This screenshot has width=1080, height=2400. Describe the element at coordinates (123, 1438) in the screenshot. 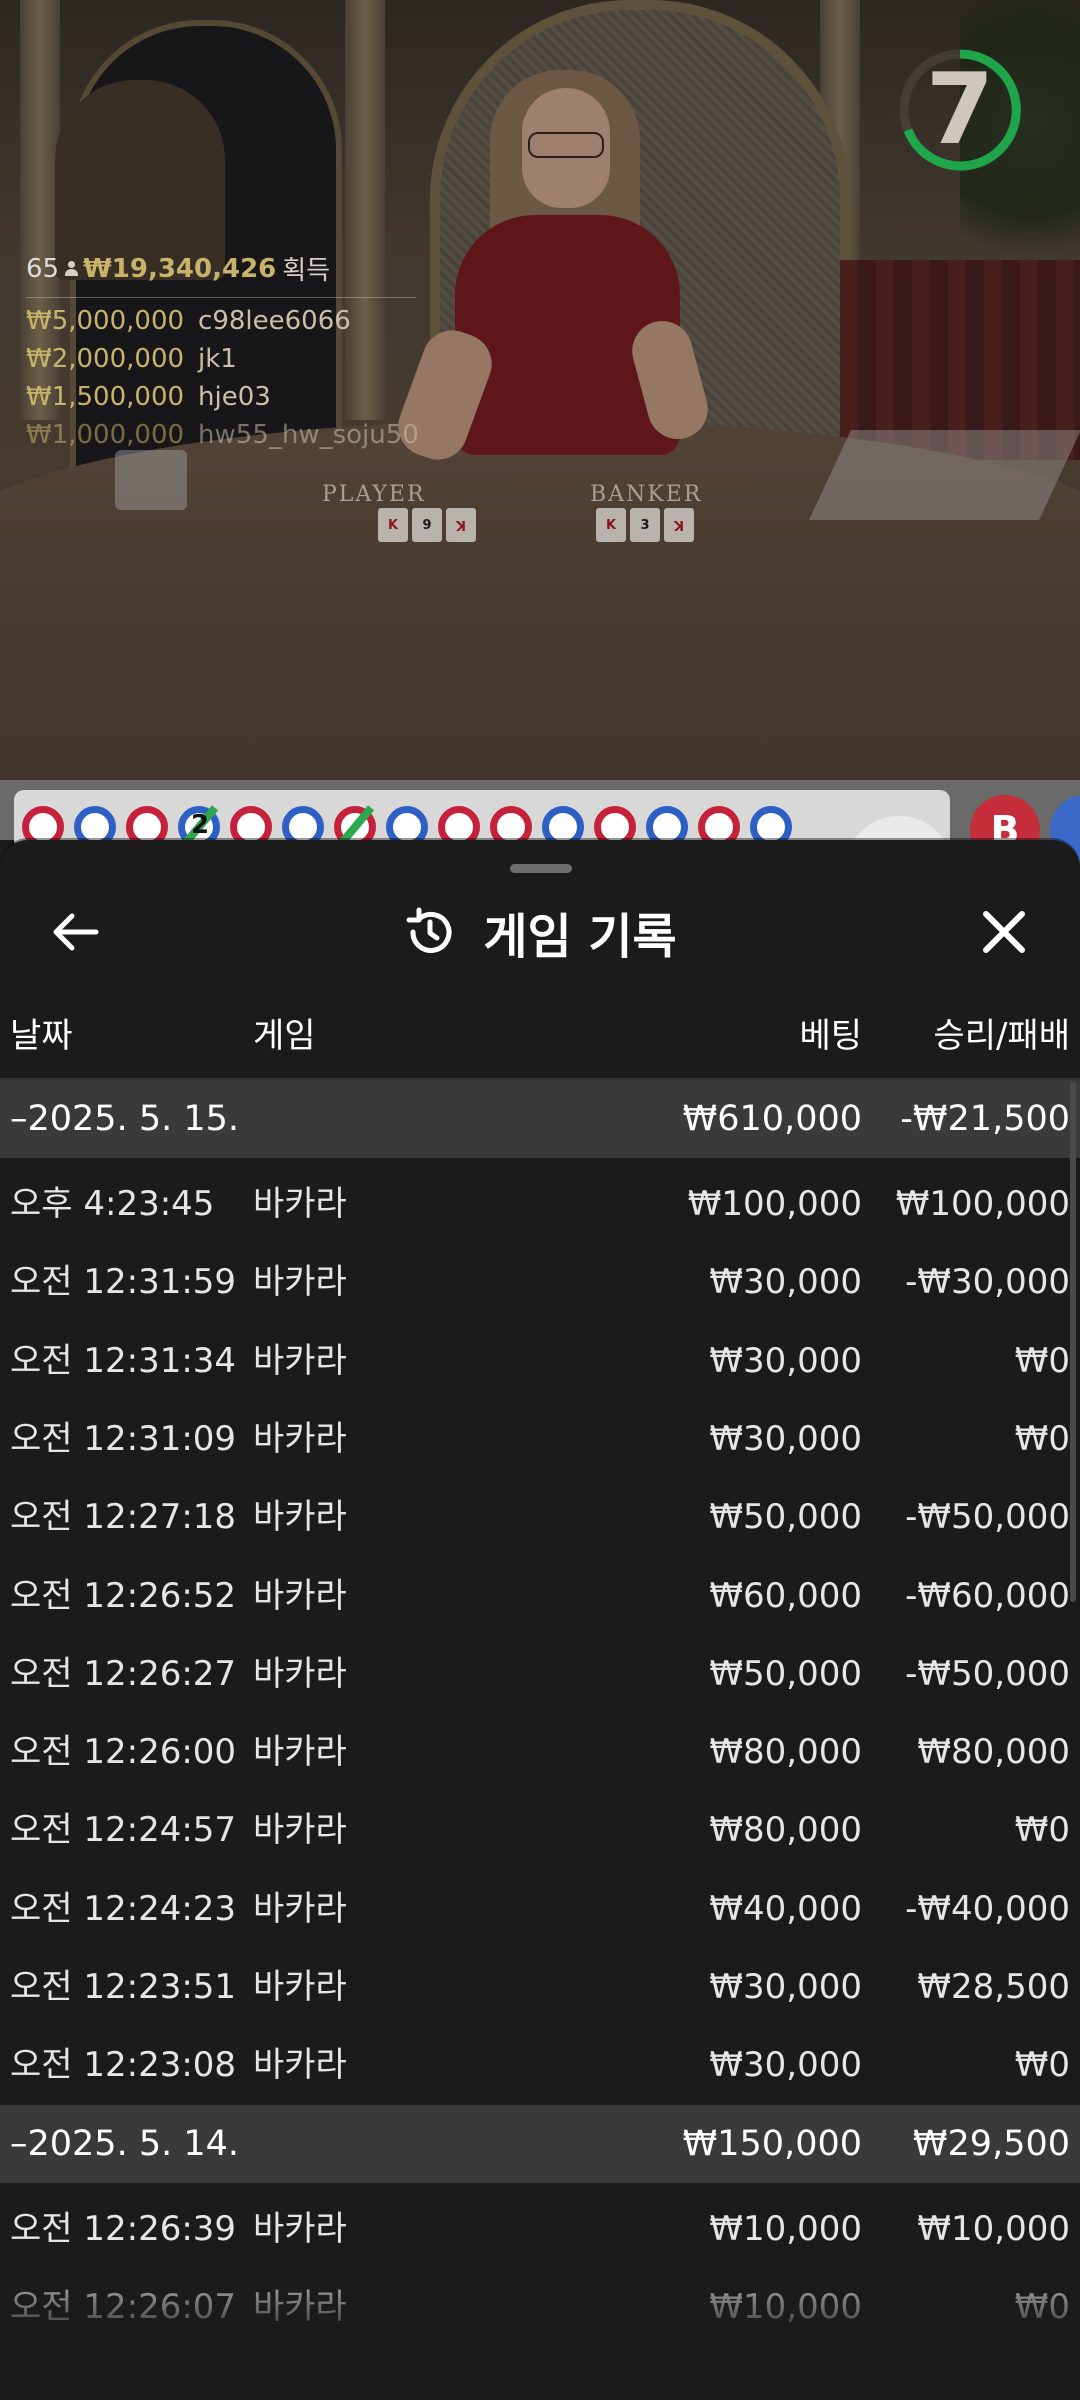

I see `row-time: 오전 12:31:09` at that location.